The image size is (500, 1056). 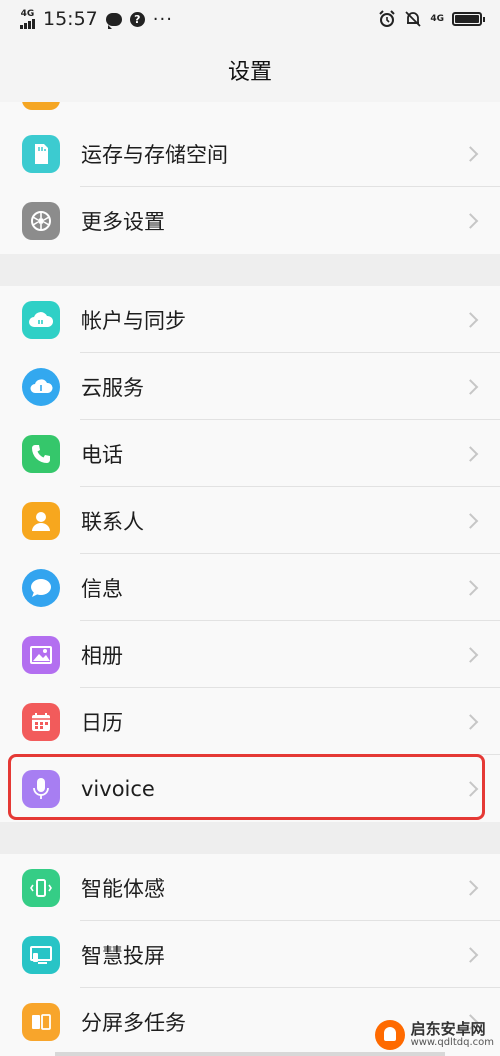 I want to click on settings-item-calendar: 日历, so click(x=250, y=721).